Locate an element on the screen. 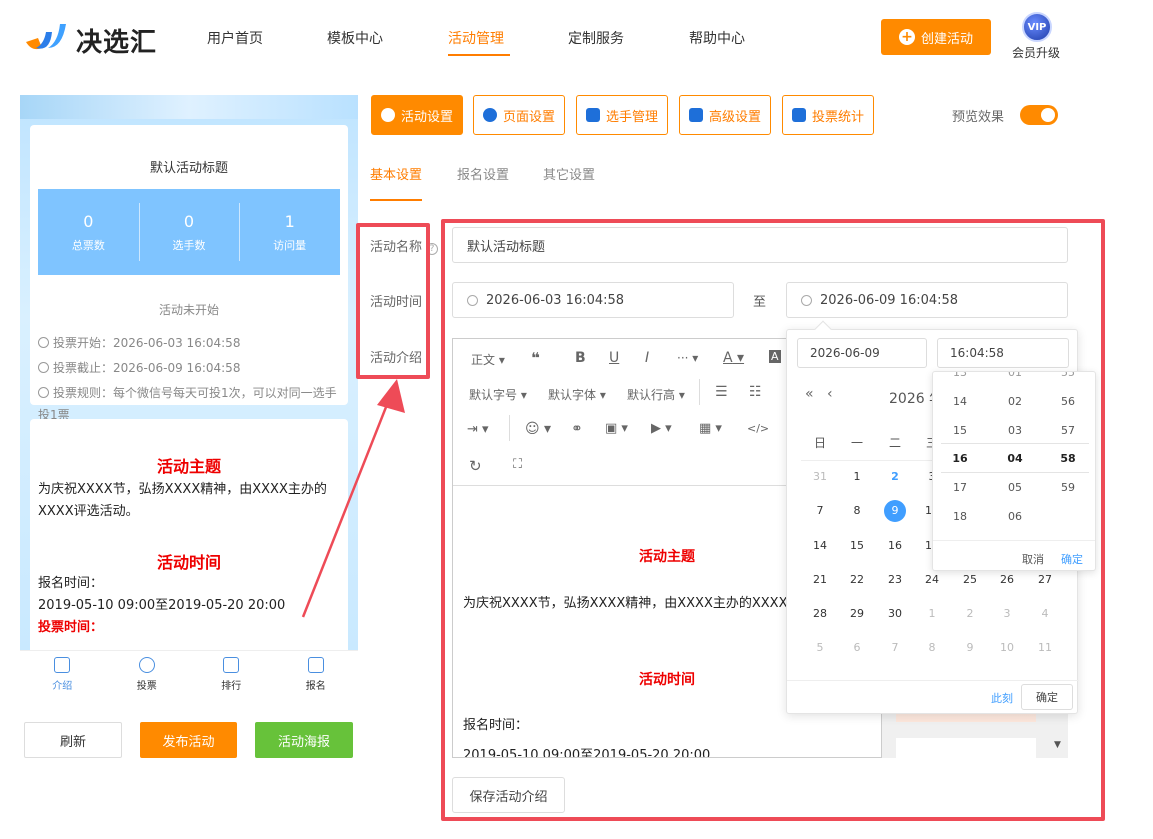  time-cell-minute: 05 is located at coordinates (1015, 487).